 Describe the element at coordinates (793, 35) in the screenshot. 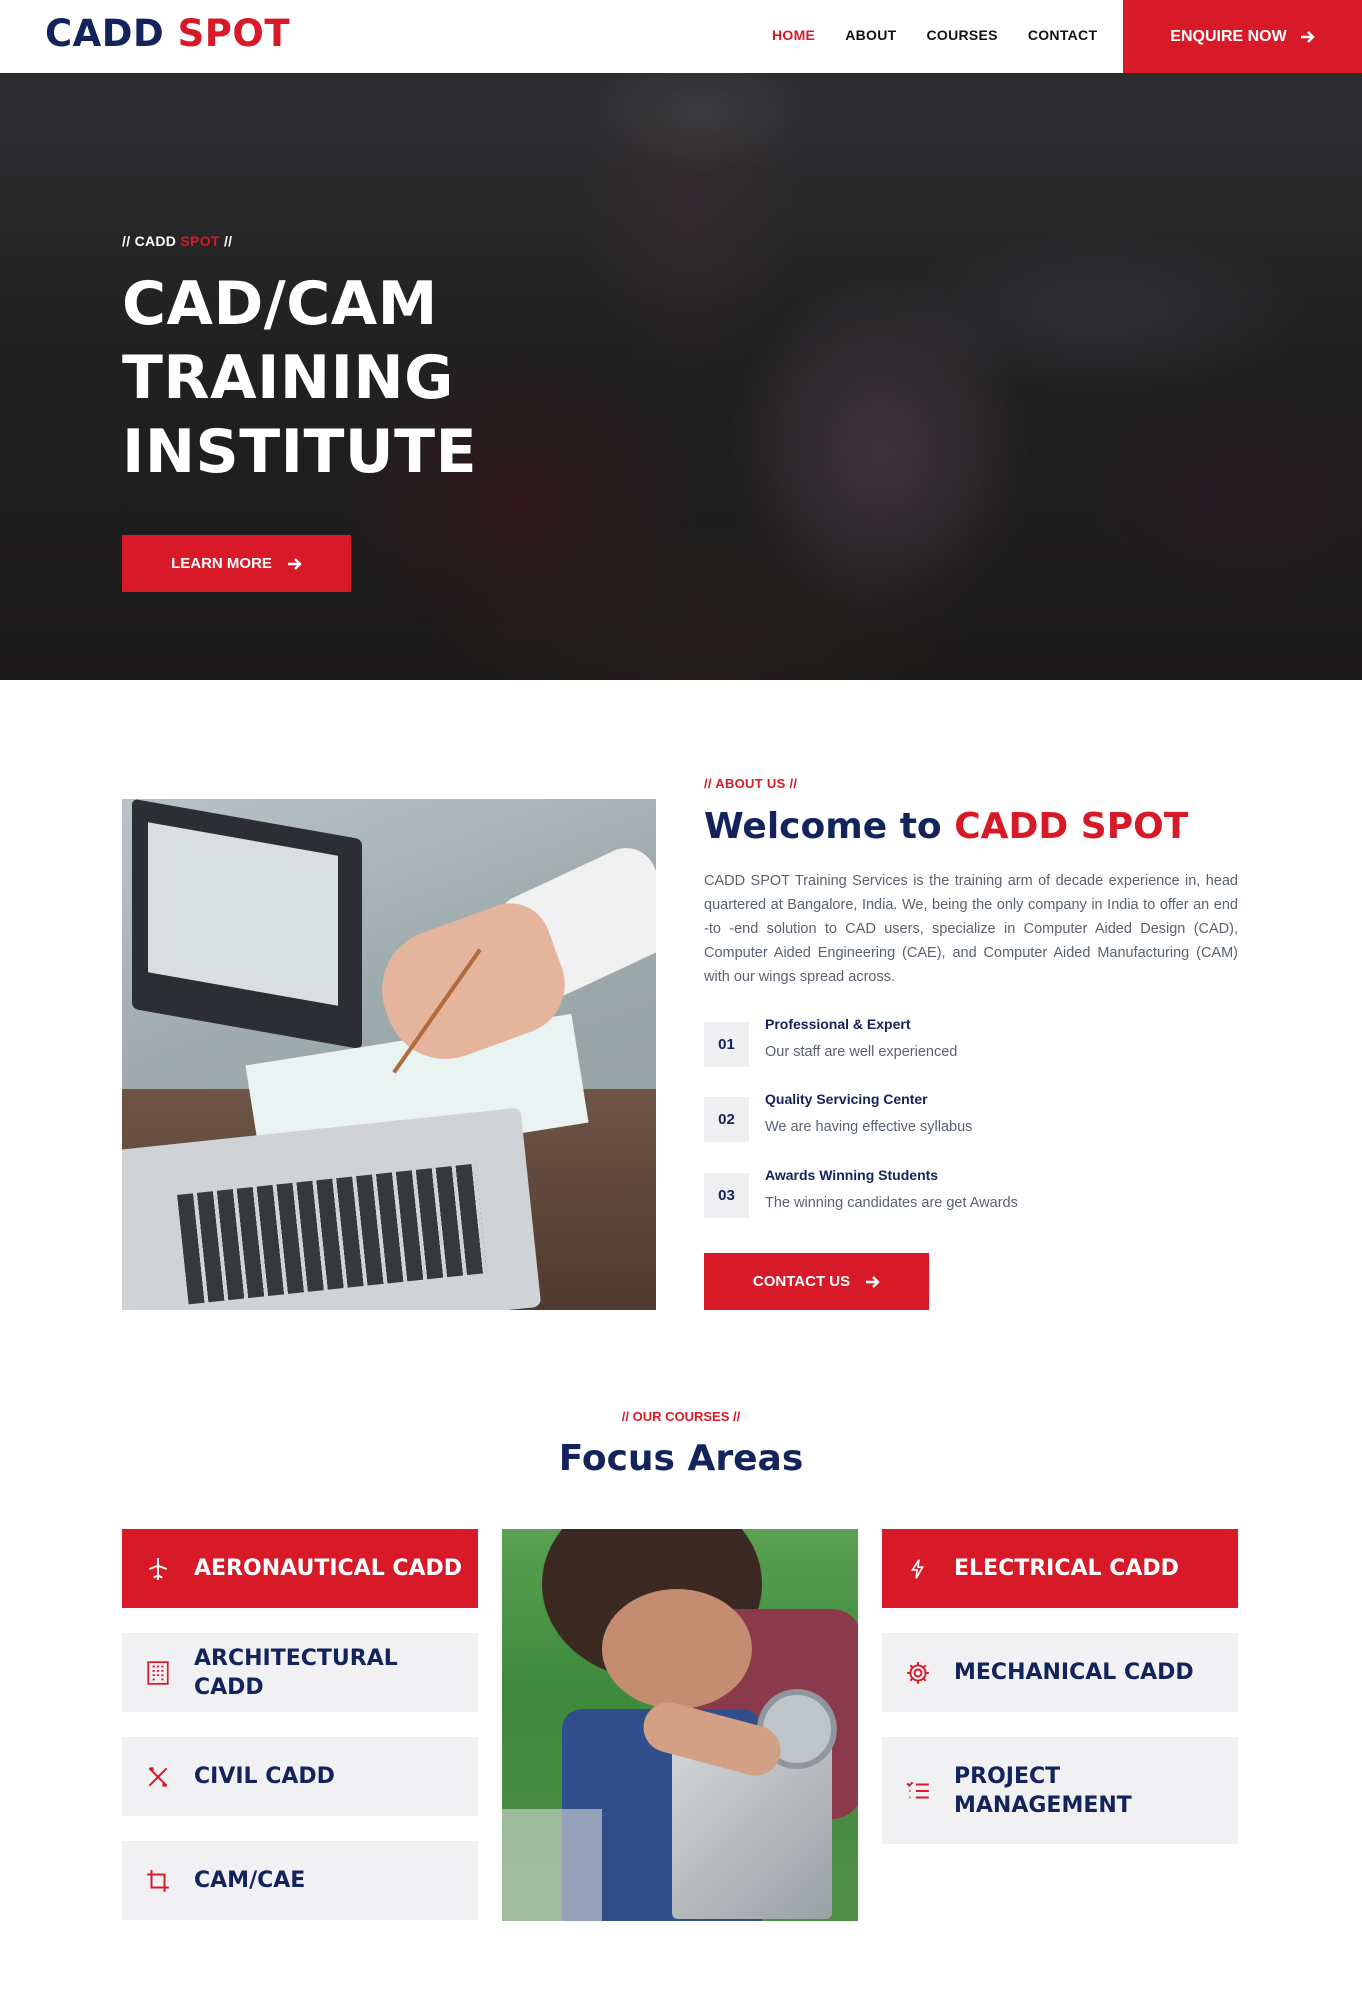

I see `nav-item-home: HOME` at that location.